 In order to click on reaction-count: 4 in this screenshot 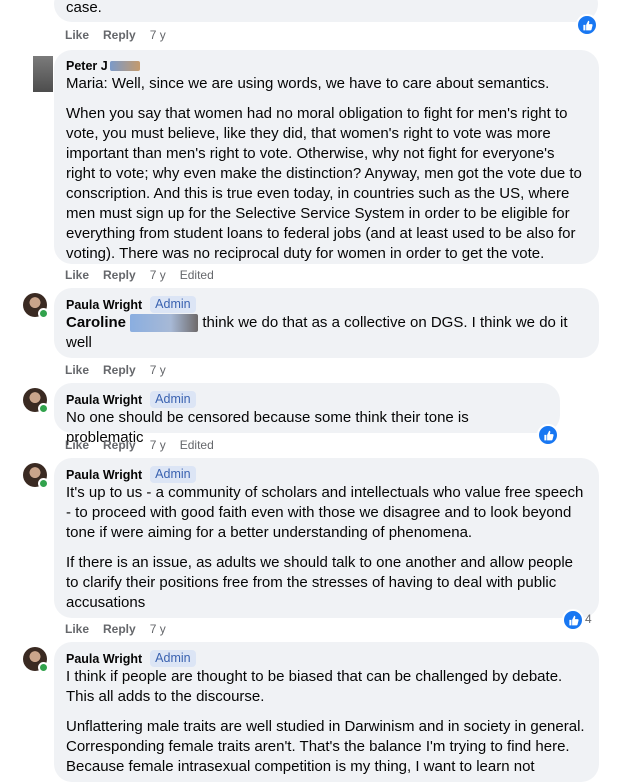, I will do `click(588, 619)`.